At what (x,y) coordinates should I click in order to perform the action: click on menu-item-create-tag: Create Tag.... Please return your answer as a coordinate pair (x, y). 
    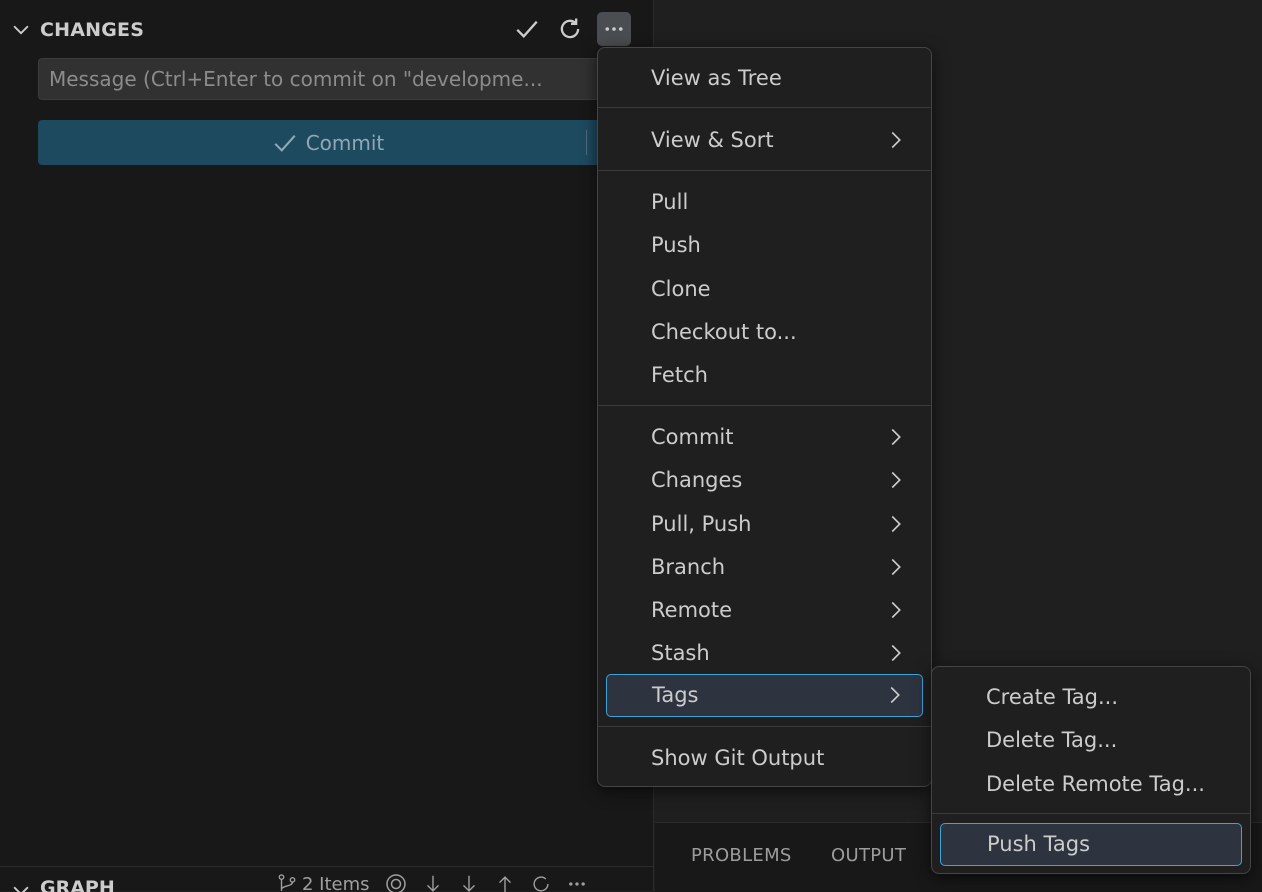
    Looking at the image, I should click on (1091, 697).